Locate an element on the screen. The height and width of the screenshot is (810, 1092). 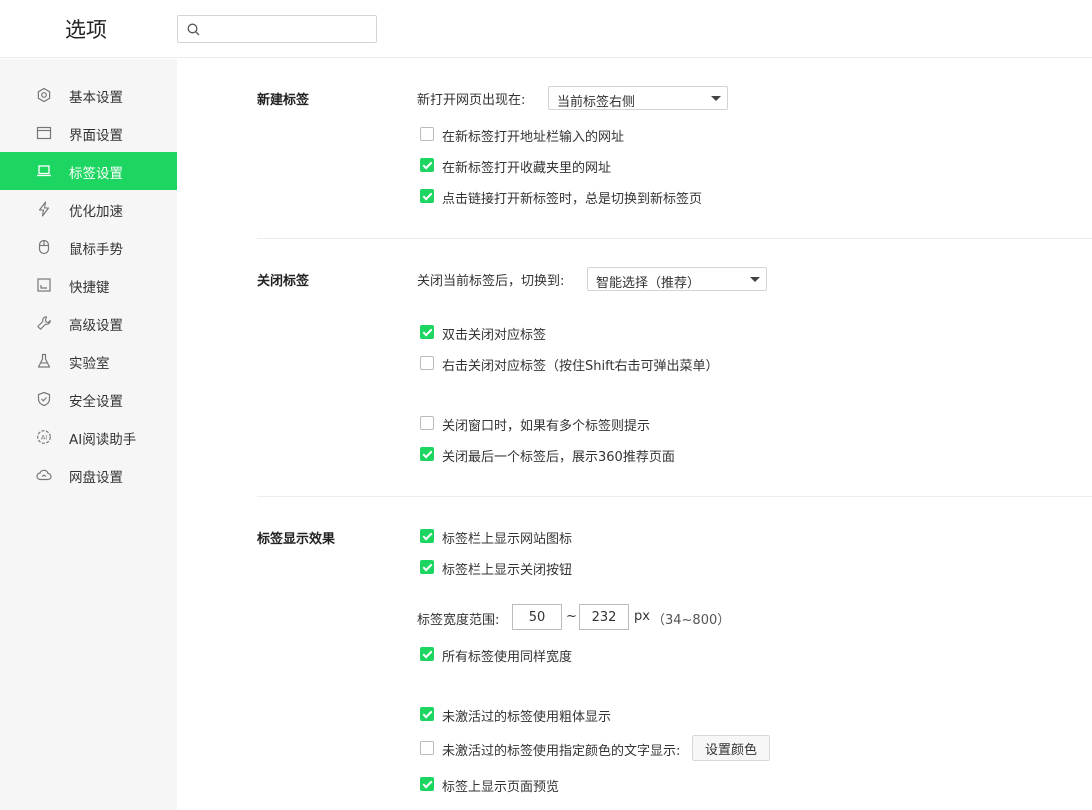
window-icon is located at coordinates (44, 133).